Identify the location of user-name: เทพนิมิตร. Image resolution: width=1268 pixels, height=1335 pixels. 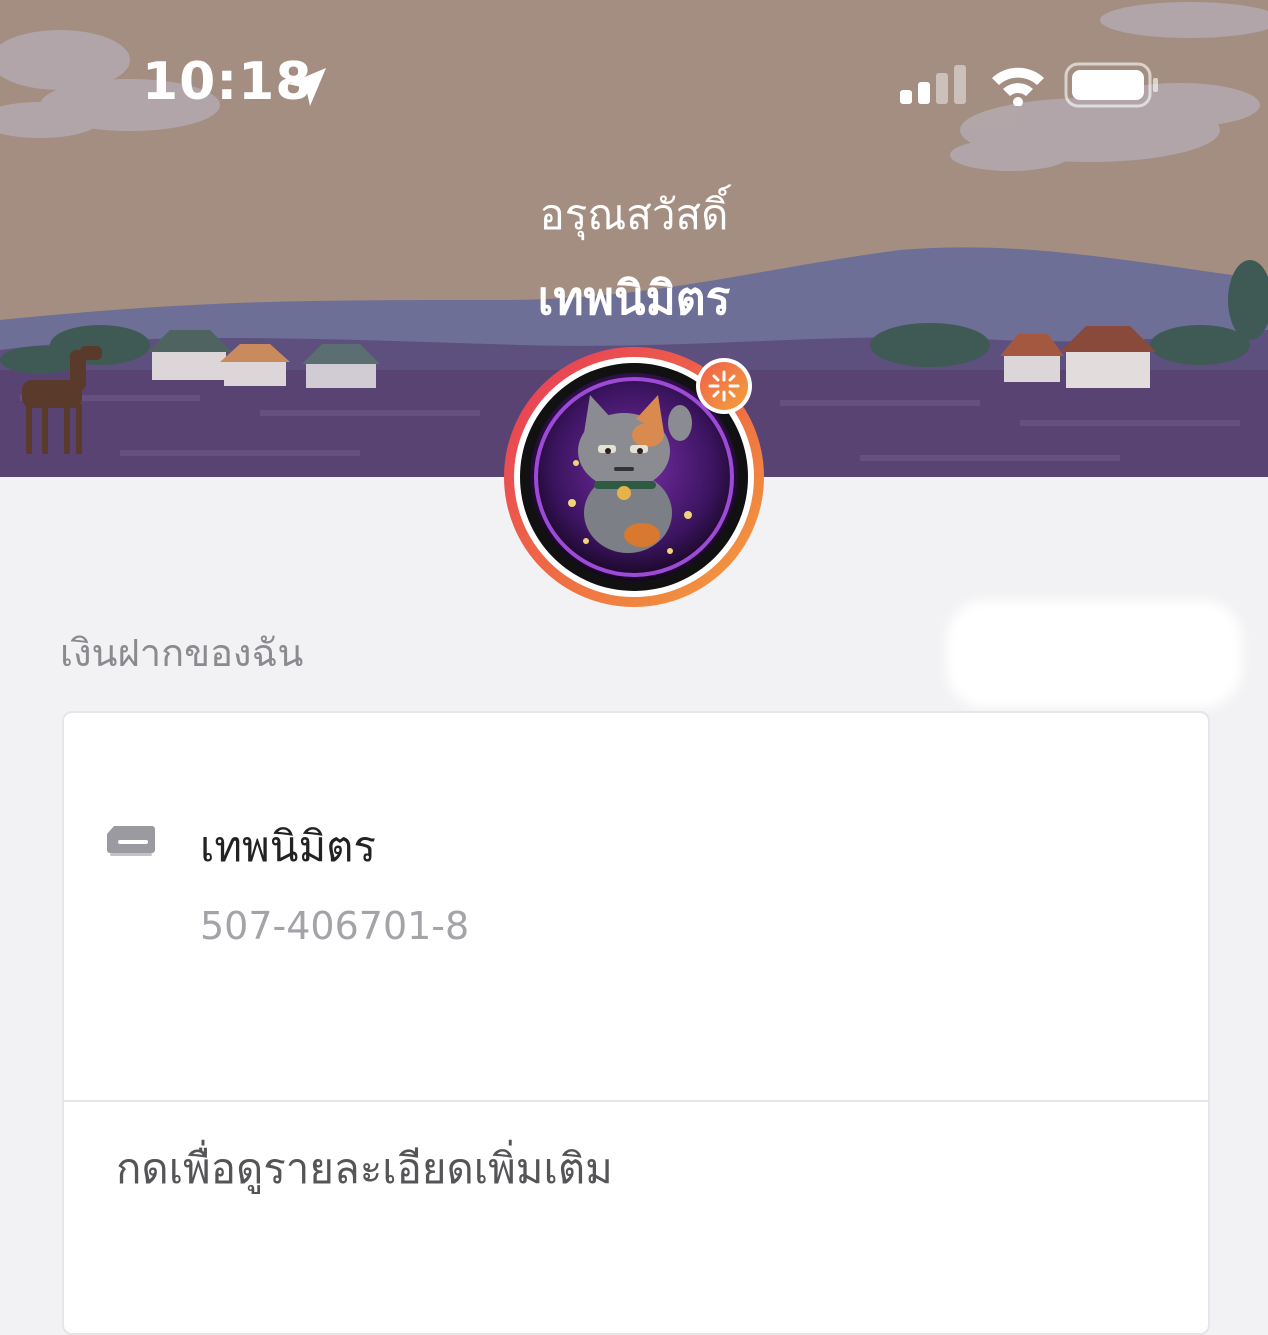
(634, 298).